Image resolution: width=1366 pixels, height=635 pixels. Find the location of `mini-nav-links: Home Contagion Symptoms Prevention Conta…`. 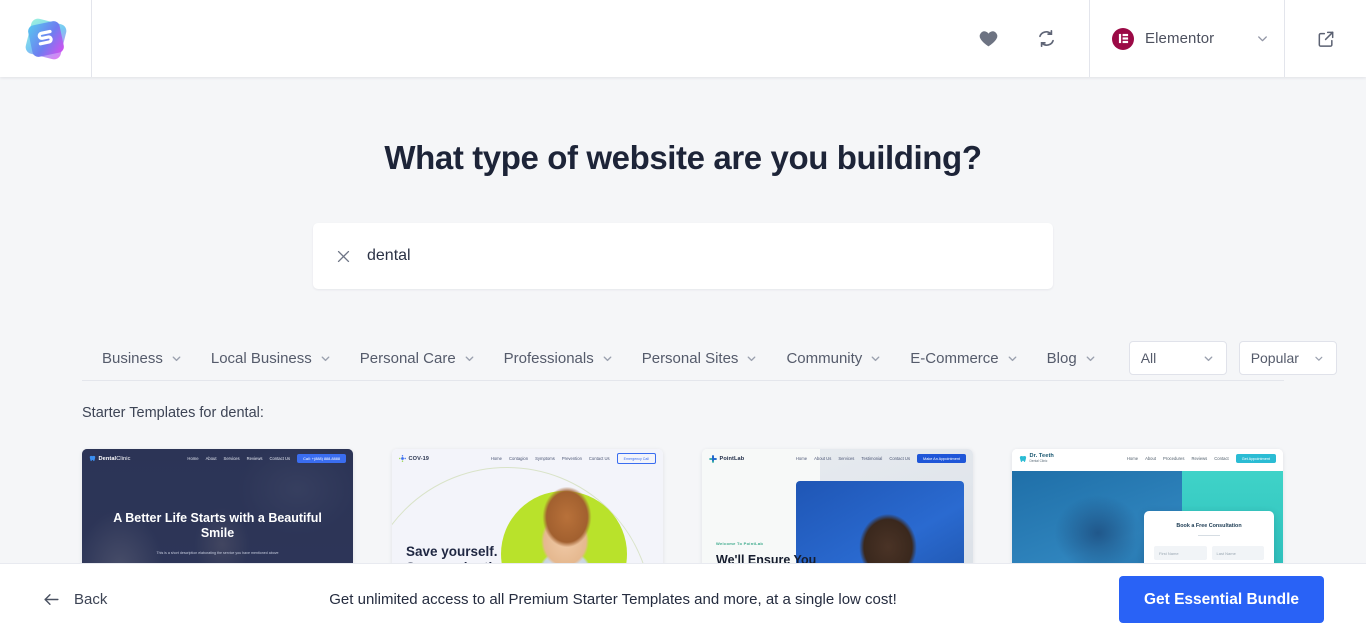

mini-nav-links: Home Contagion Symptoms Prevention Conta… is located at coordinates (573, 458).